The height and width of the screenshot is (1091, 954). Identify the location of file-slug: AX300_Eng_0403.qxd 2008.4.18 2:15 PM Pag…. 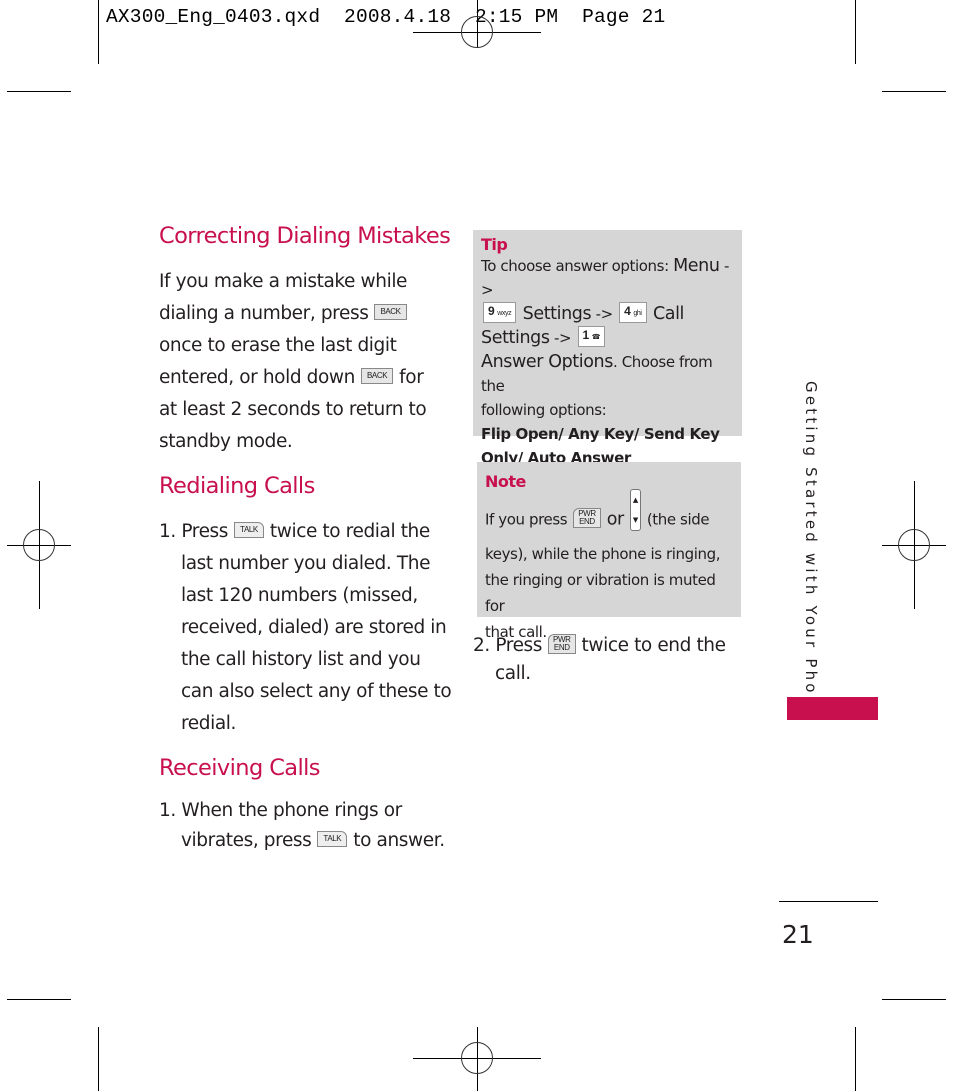
(386, 17).